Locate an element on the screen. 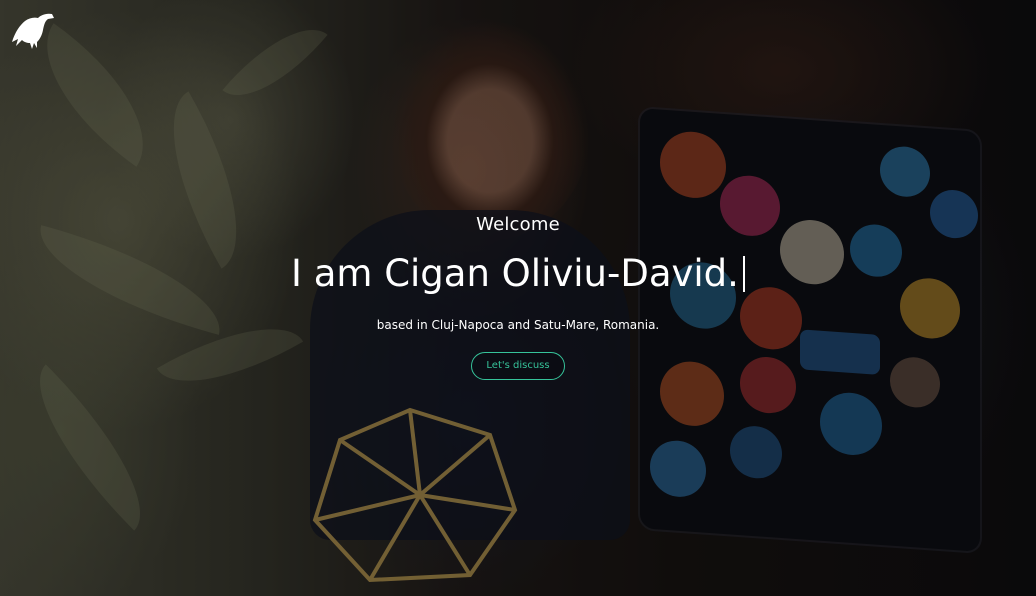 This screenshot has width=1036, height=596. headline-text: I am Cigan Oliviu-David. is located at coordinates (515, 273).